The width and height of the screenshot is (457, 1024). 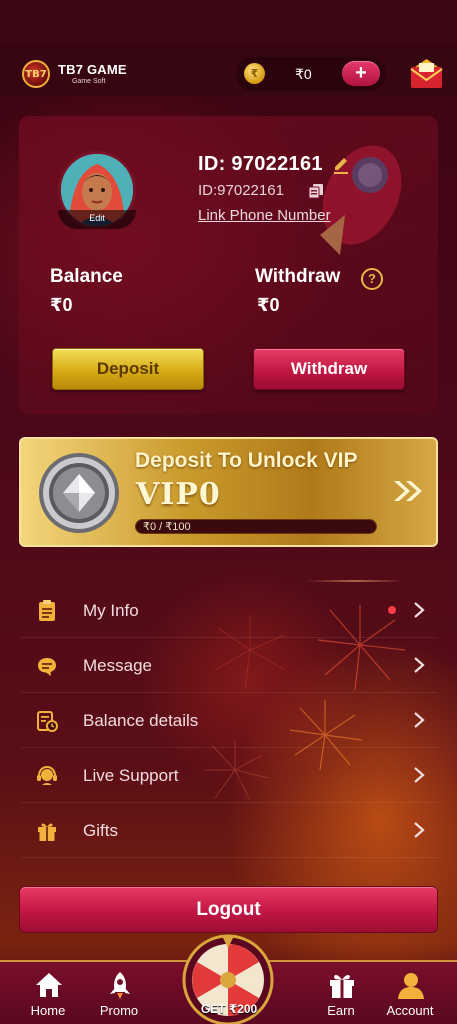 What do you see at coordinates (229, 610) in the screenshot?
I see `menu-item-my-info: My Info` at bounding box center [229, 610].